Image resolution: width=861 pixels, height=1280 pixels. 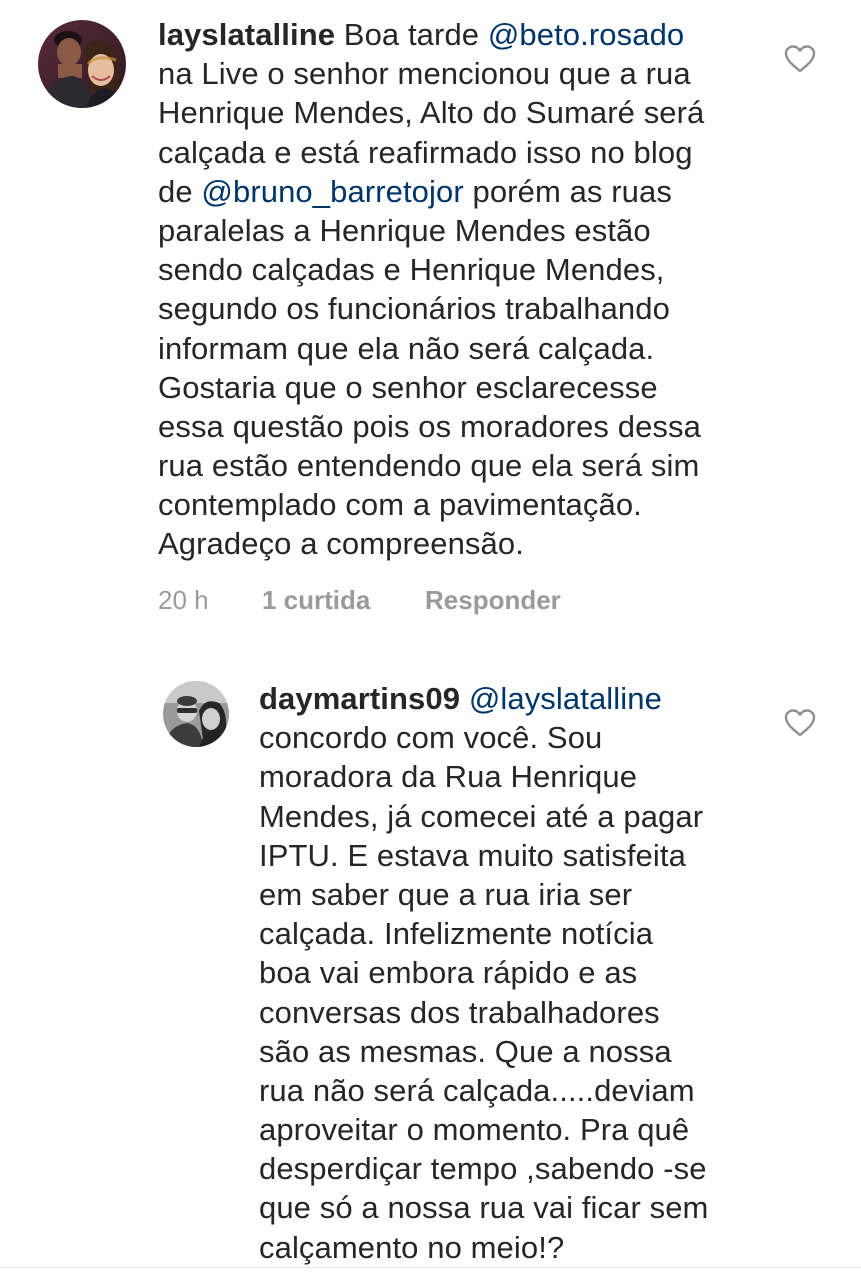 I want to click on profile-photo-grayscale-icon, so click(x=196, y=714).